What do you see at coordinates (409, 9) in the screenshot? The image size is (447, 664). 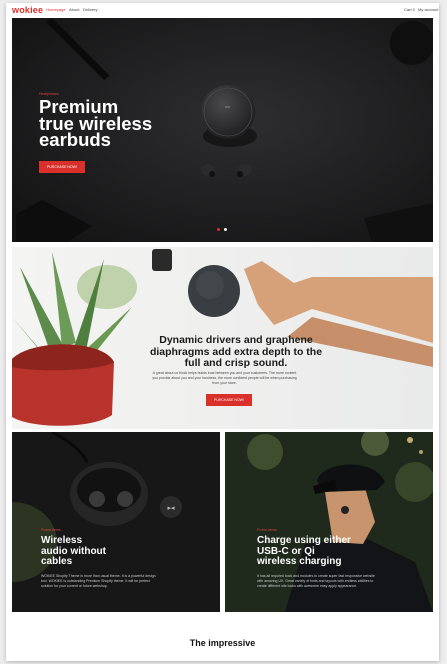 I see `cart-link: Cart 0` at bounding box center [409, 9].